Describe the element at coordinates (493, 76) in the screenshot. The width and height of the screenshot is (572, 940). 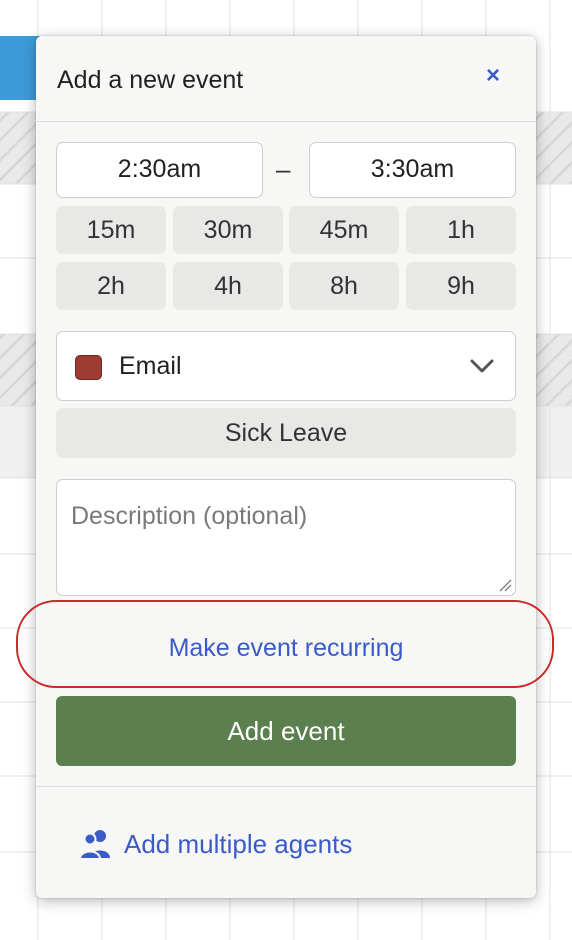
I see `close-button: ×` at that location.